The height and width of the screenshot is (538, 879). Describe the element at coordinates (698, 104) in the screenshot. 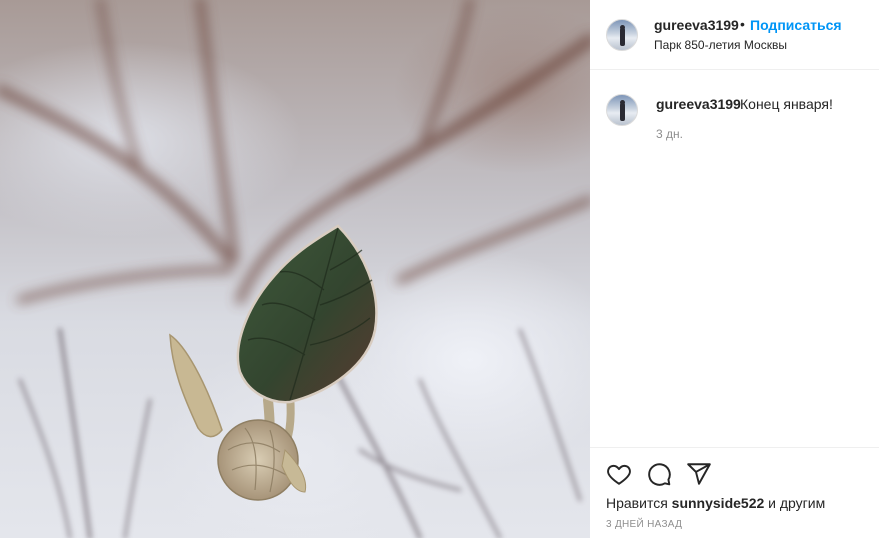

I see `caption-username: gureeva3199` at that location.